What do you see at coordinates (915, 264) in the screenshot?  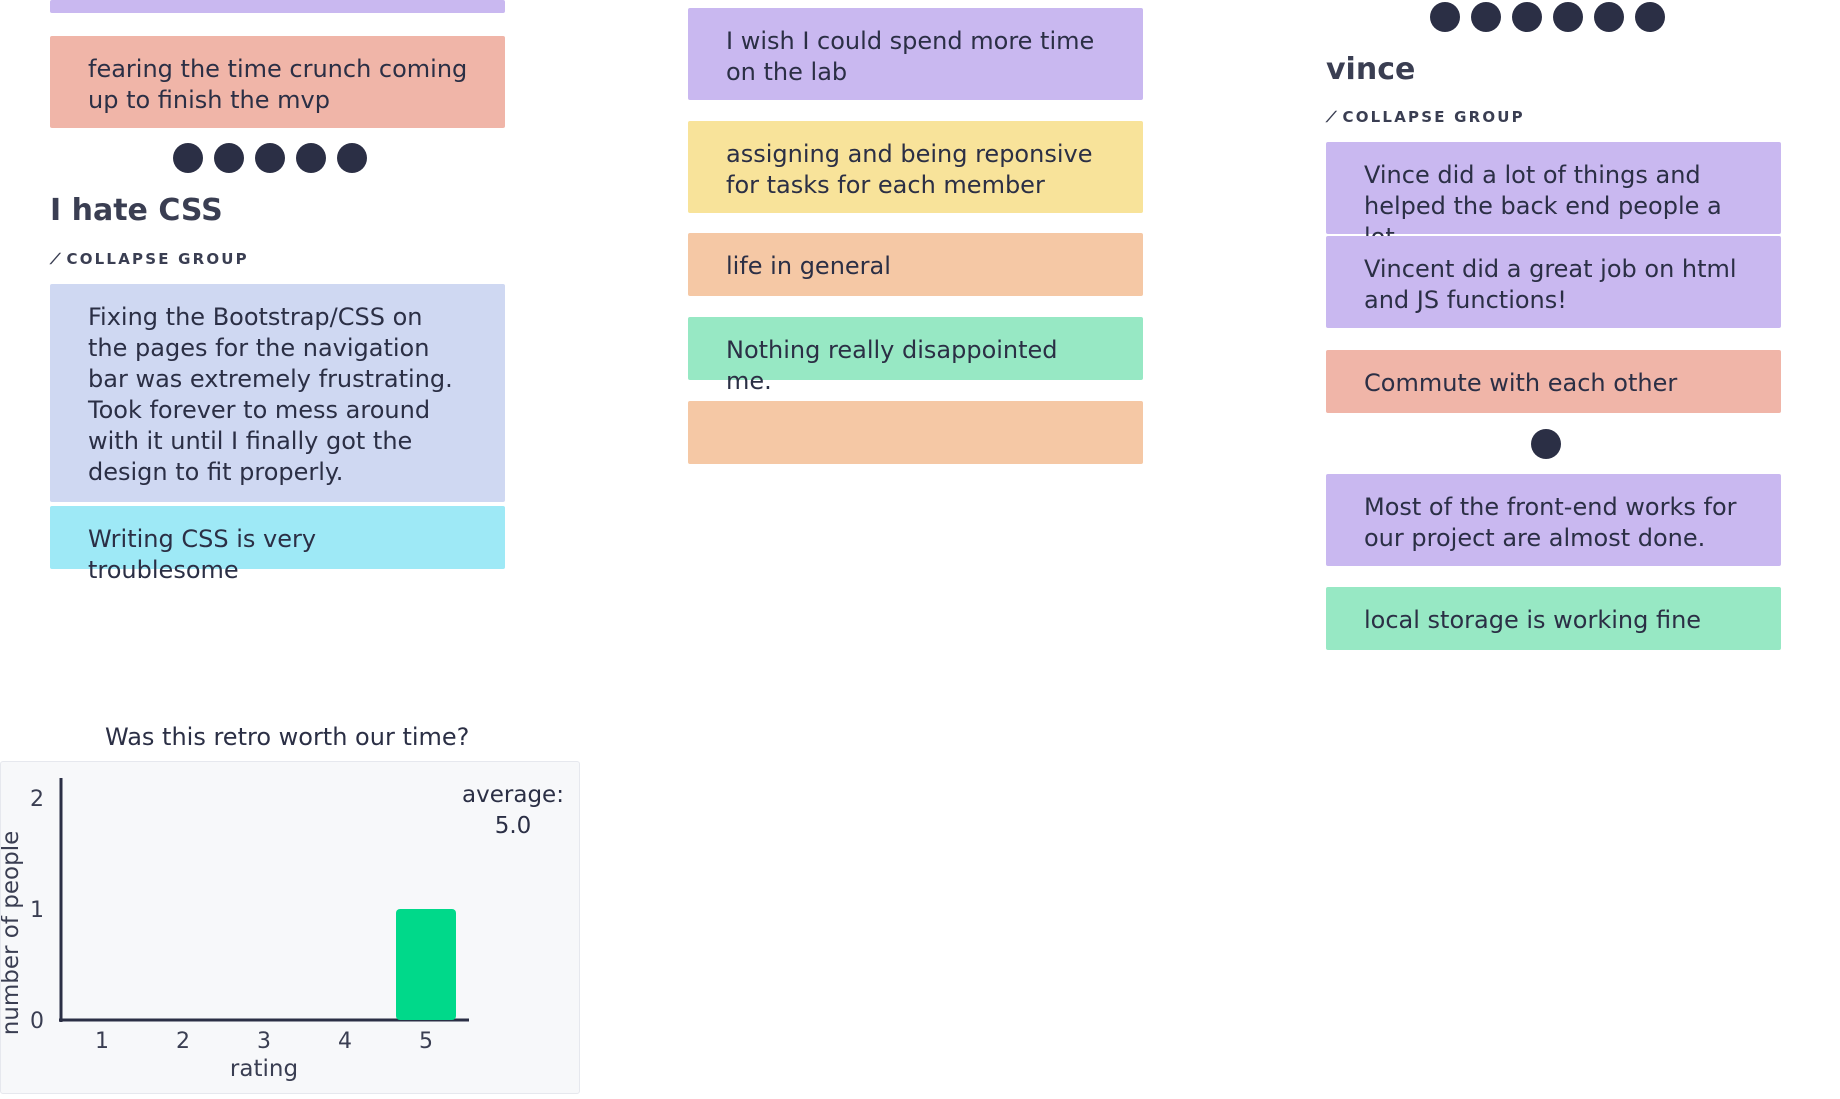 I see `retro-card: life in general` at bounding box center [915, 264].